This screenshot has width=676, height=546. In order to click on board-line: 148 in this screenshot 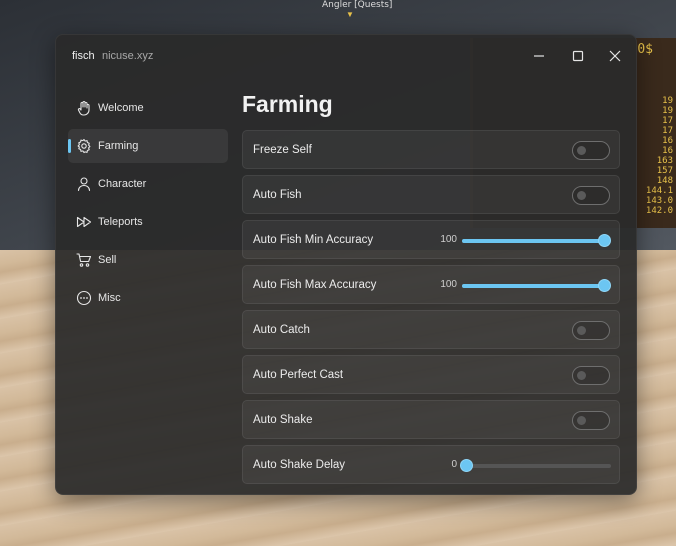, I will do `click(664, 181)`.